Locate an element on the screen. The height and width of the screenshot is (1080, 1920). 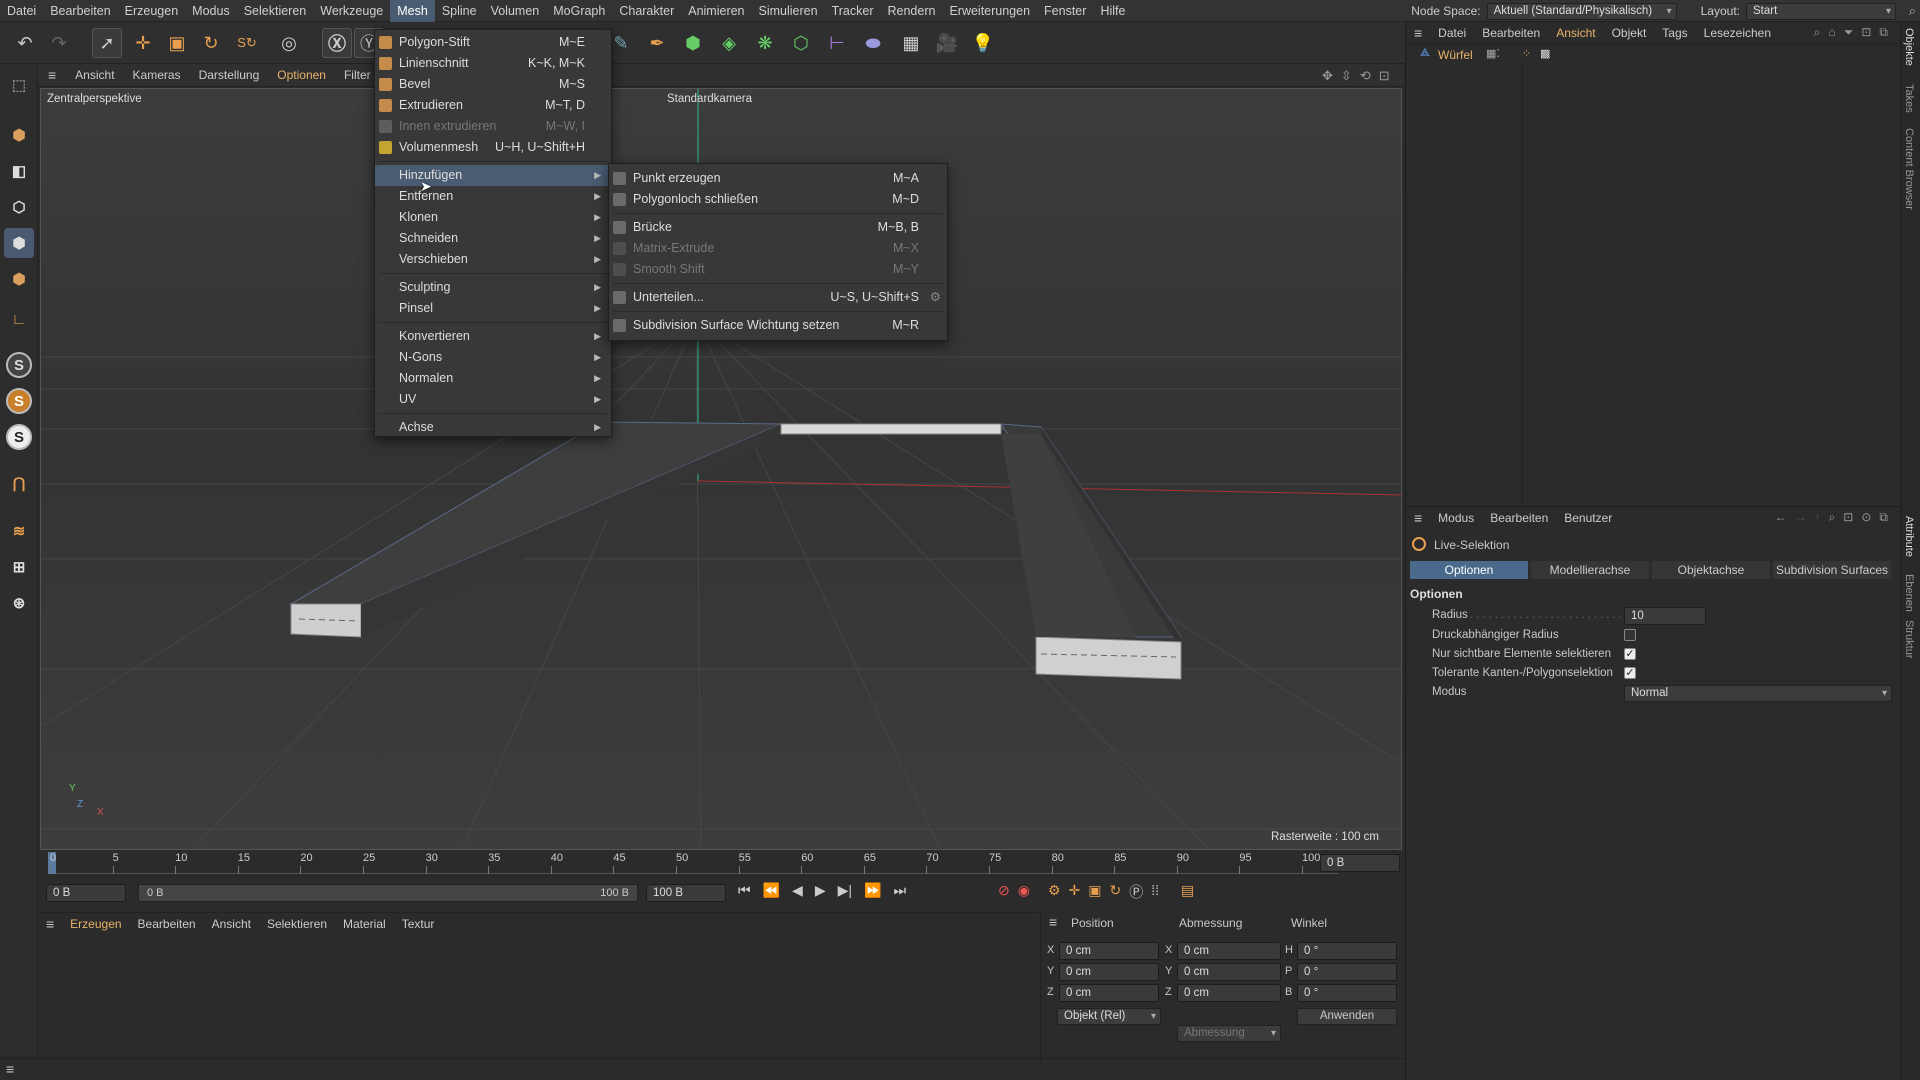
attr-menu-1: Bearbeiten is located at coordinates (1519, 518).